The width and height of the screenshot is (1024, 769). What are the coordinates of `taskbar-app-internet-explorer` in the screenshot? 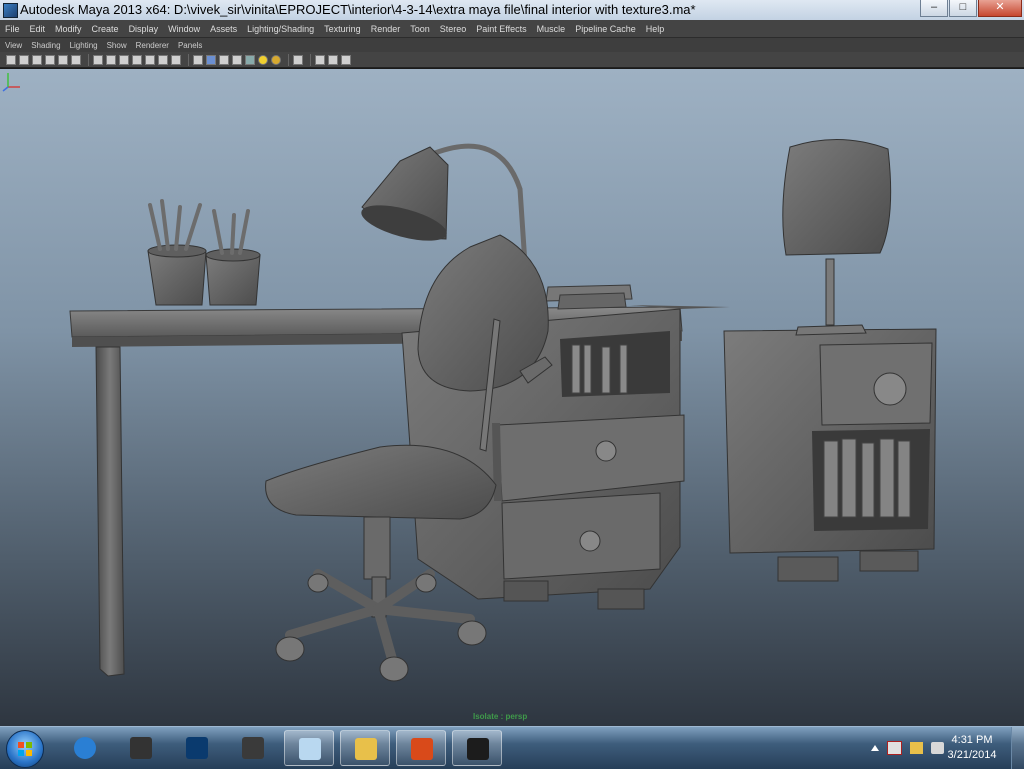 It's located at (85, 748).